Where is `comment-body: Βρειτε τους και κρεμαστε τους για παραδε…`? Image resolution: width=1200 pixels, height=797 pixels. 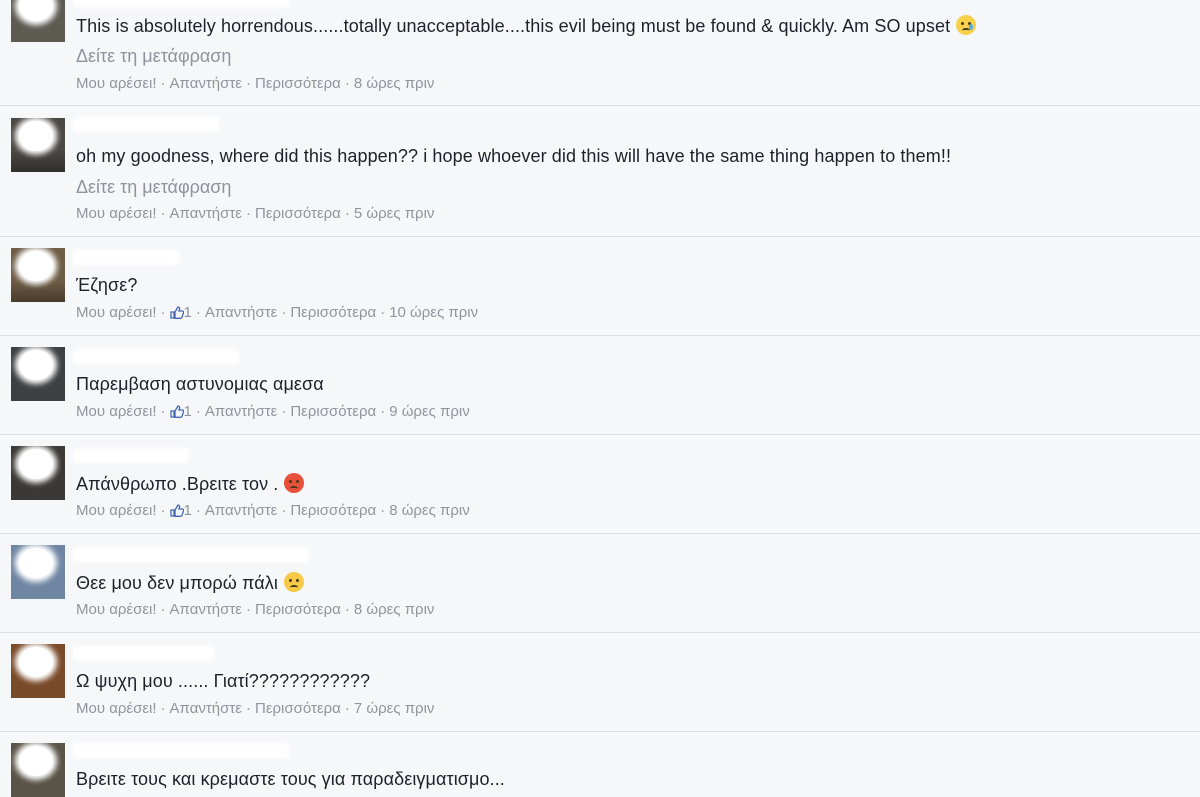 comment-body: Βρειτε τους και κρεμαστε τους για παραδε… is located at coordinates (290, 779).